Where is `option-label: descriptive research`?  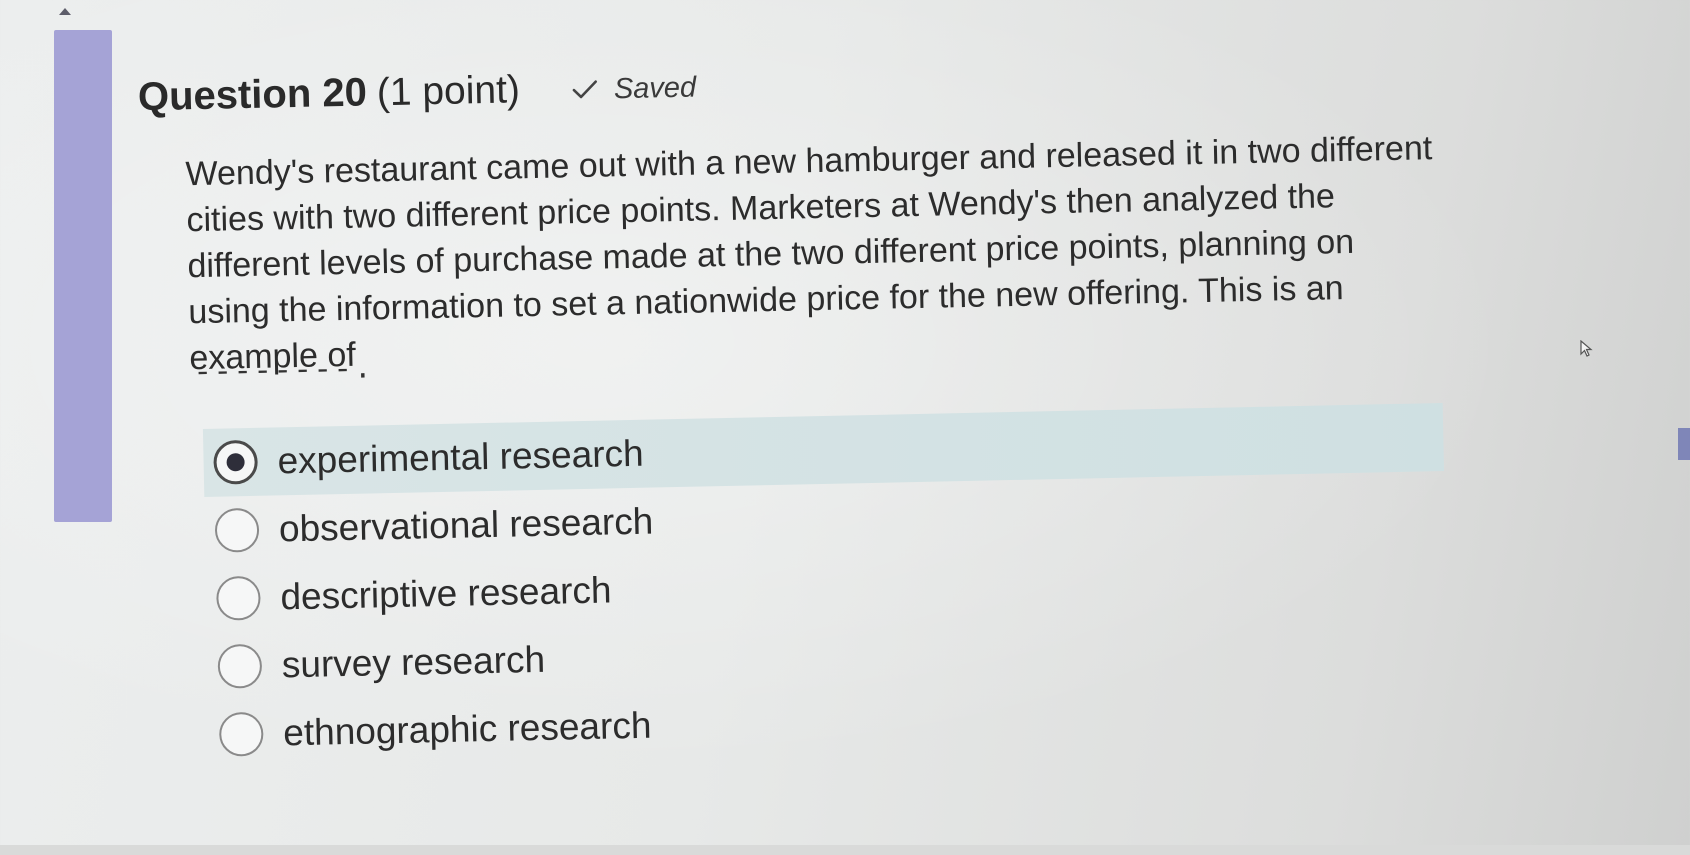 option-label: descriptive research is located at coordinates (446, 593).